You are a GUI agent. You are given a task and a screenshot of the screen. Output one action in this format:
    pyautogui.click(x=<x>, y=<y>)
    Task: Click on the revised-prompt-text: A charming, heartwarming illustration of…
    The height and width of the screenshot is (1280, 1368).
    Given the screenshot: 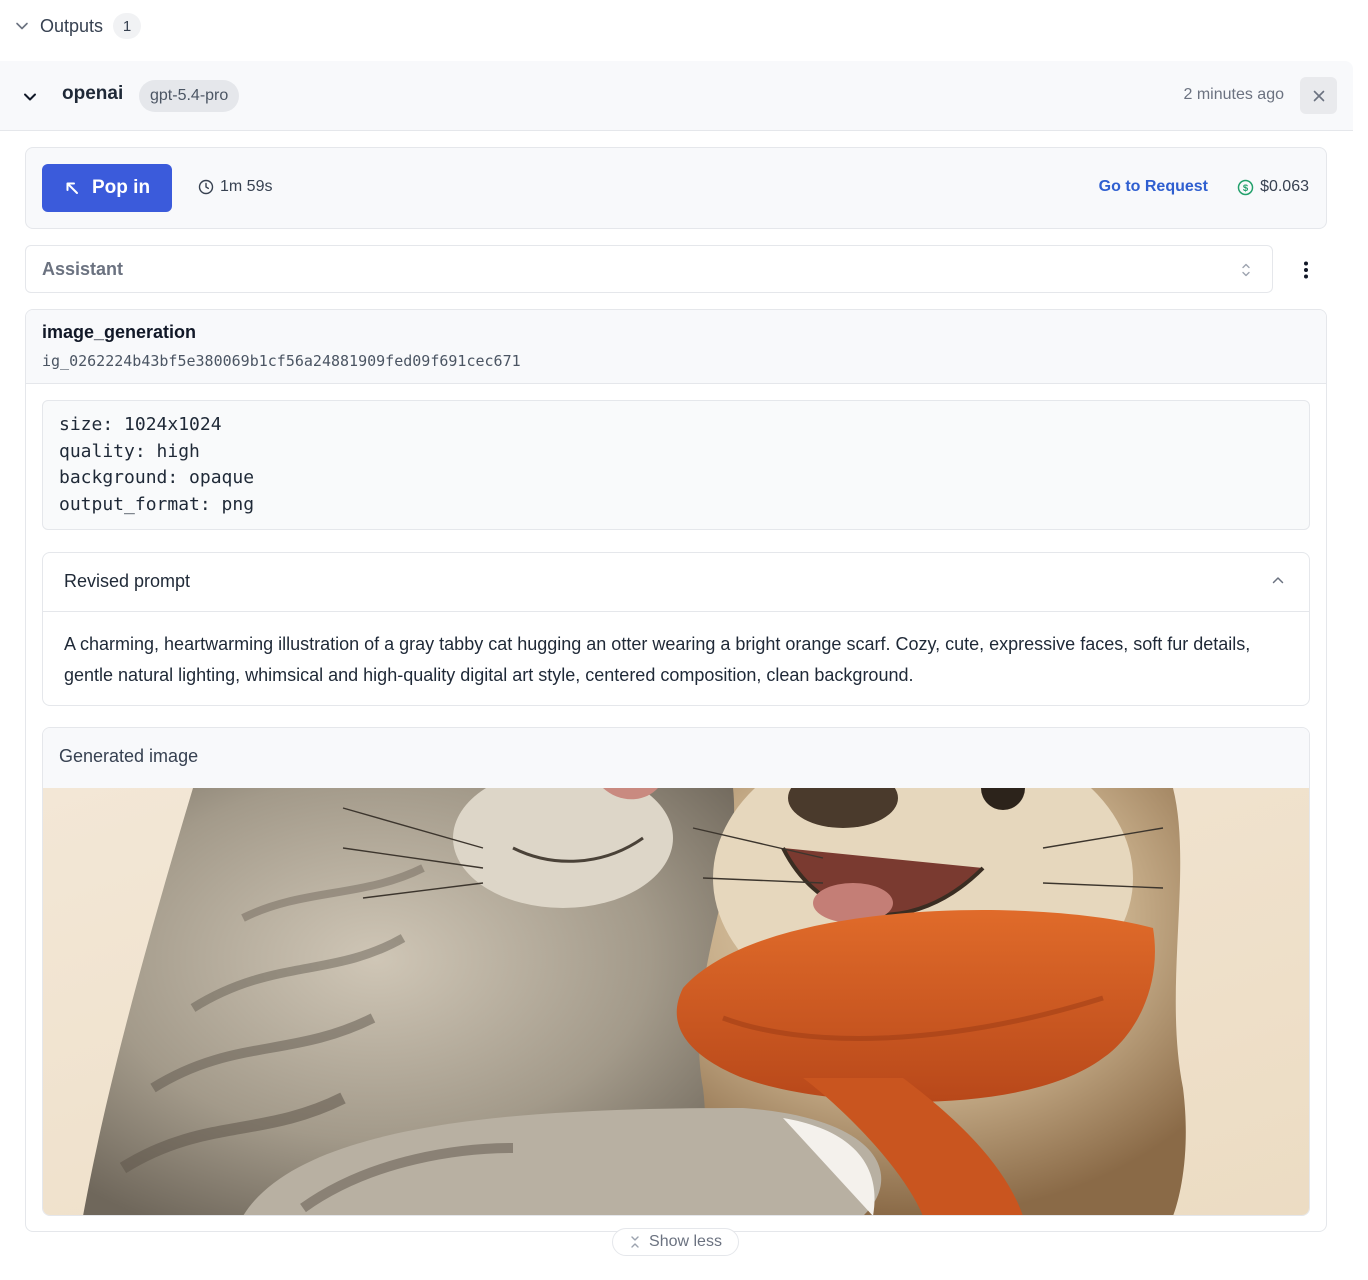 What is the action you would take?
    pyautogui.click(x=657, y=659)
    